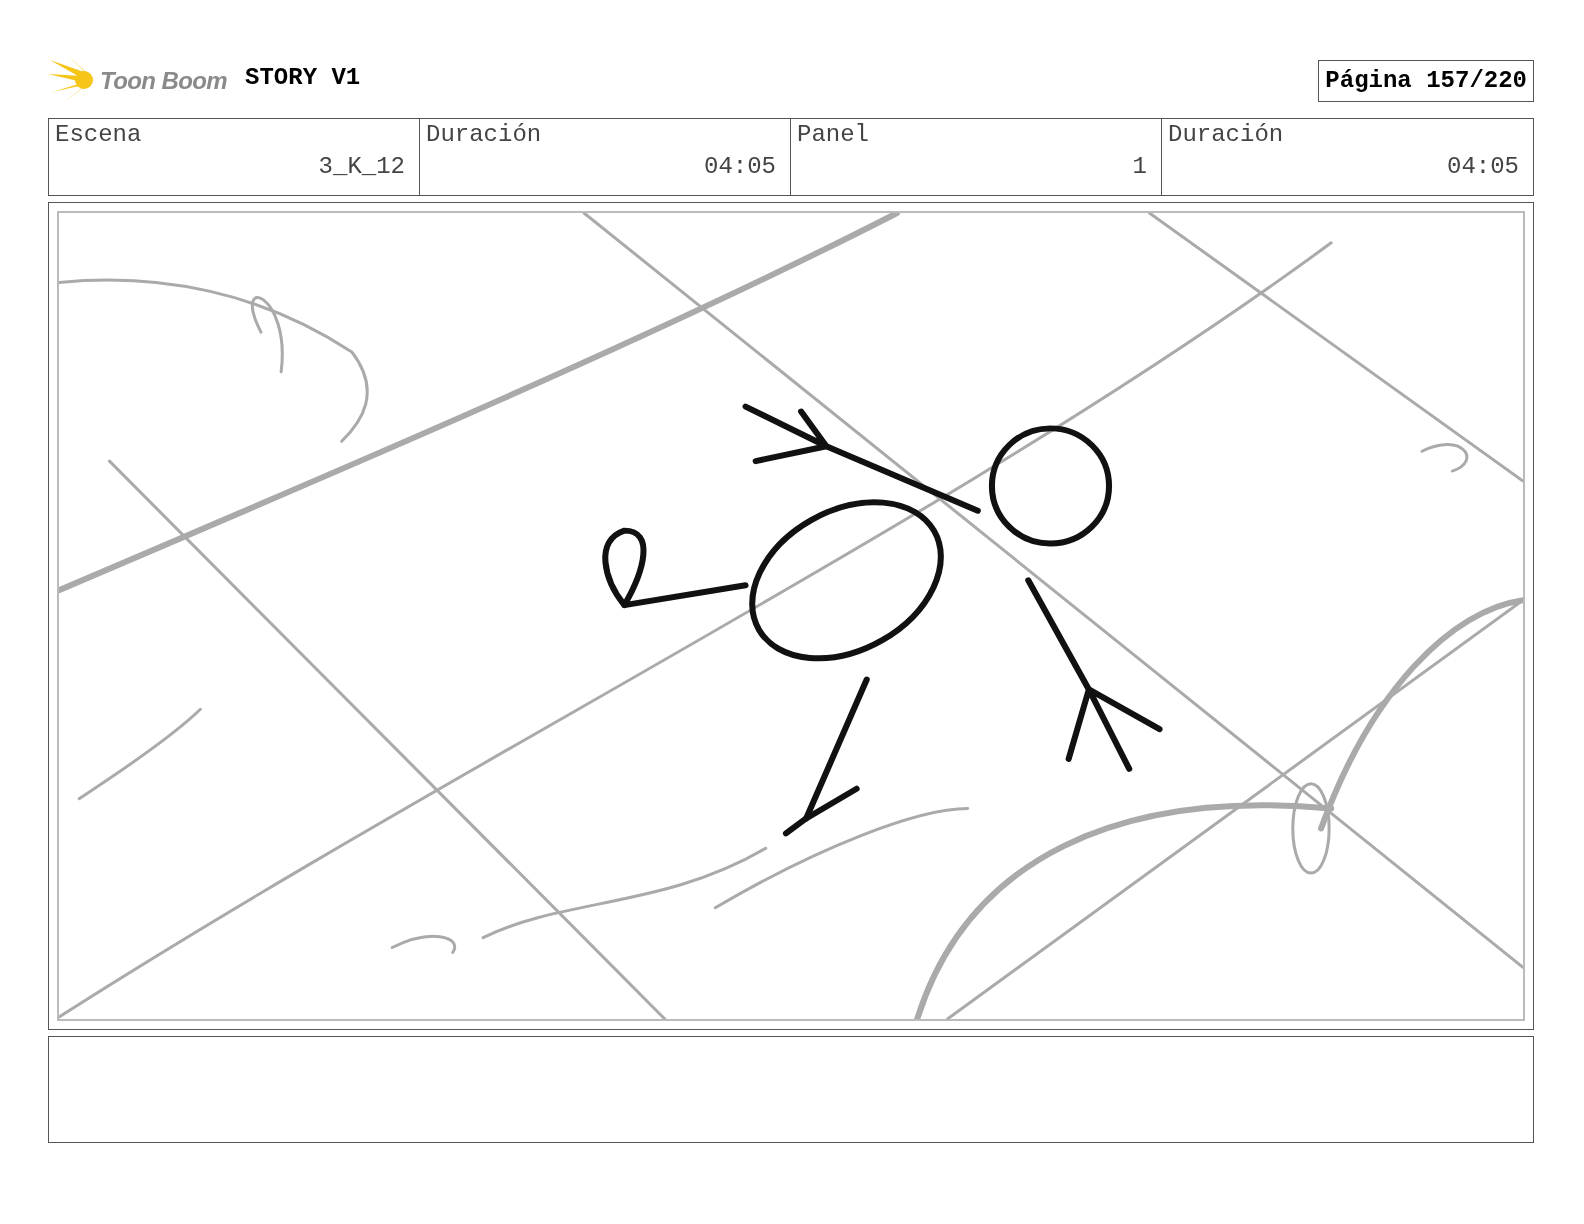 The image size is (1584, 1224). Describe the element at coordinates (1426, 81) in the screenshot. I see `page-number: Página 157/220` at that location.